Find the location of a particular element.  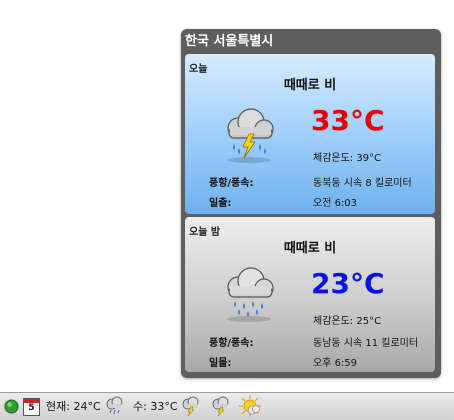

status-bar: 5 현재: 24°C 수: 33°C is located at coordinates (227, 406).